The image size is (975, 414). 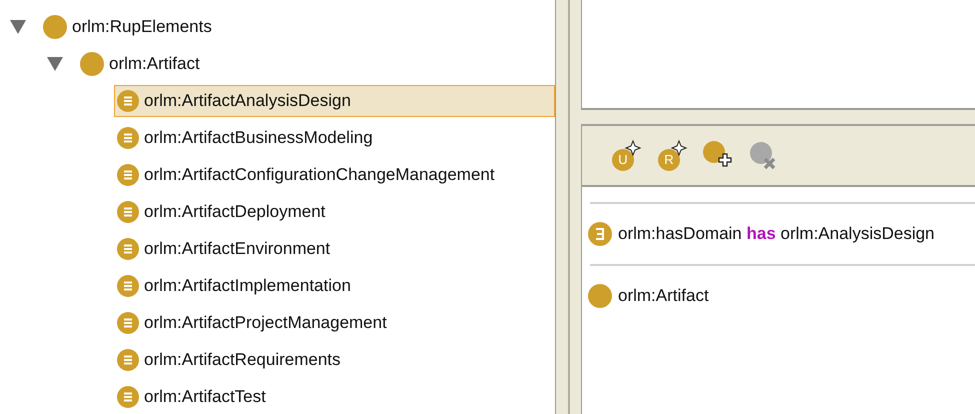 What do you see at coordinates (334, 138) in the screenshot?
I see `tree-item: orlm:ArtifactBusinessModeling` at bounding box center [334, 138].